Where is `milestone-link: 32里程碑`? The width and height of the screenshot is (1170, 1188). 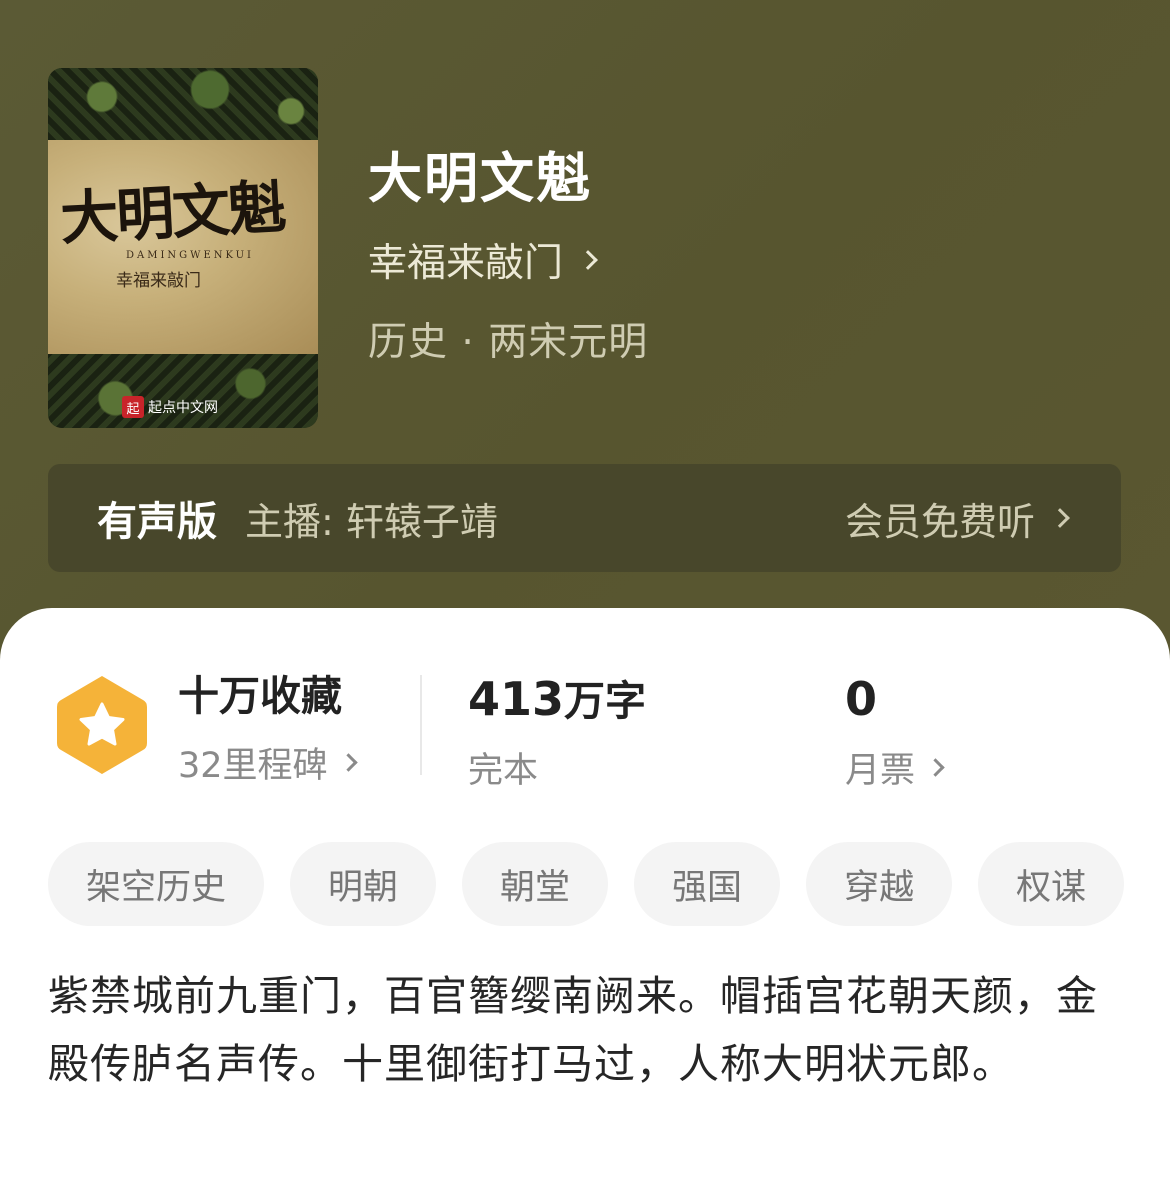
milestone-link: 32里程碑 is located at coordinates (268, 762).